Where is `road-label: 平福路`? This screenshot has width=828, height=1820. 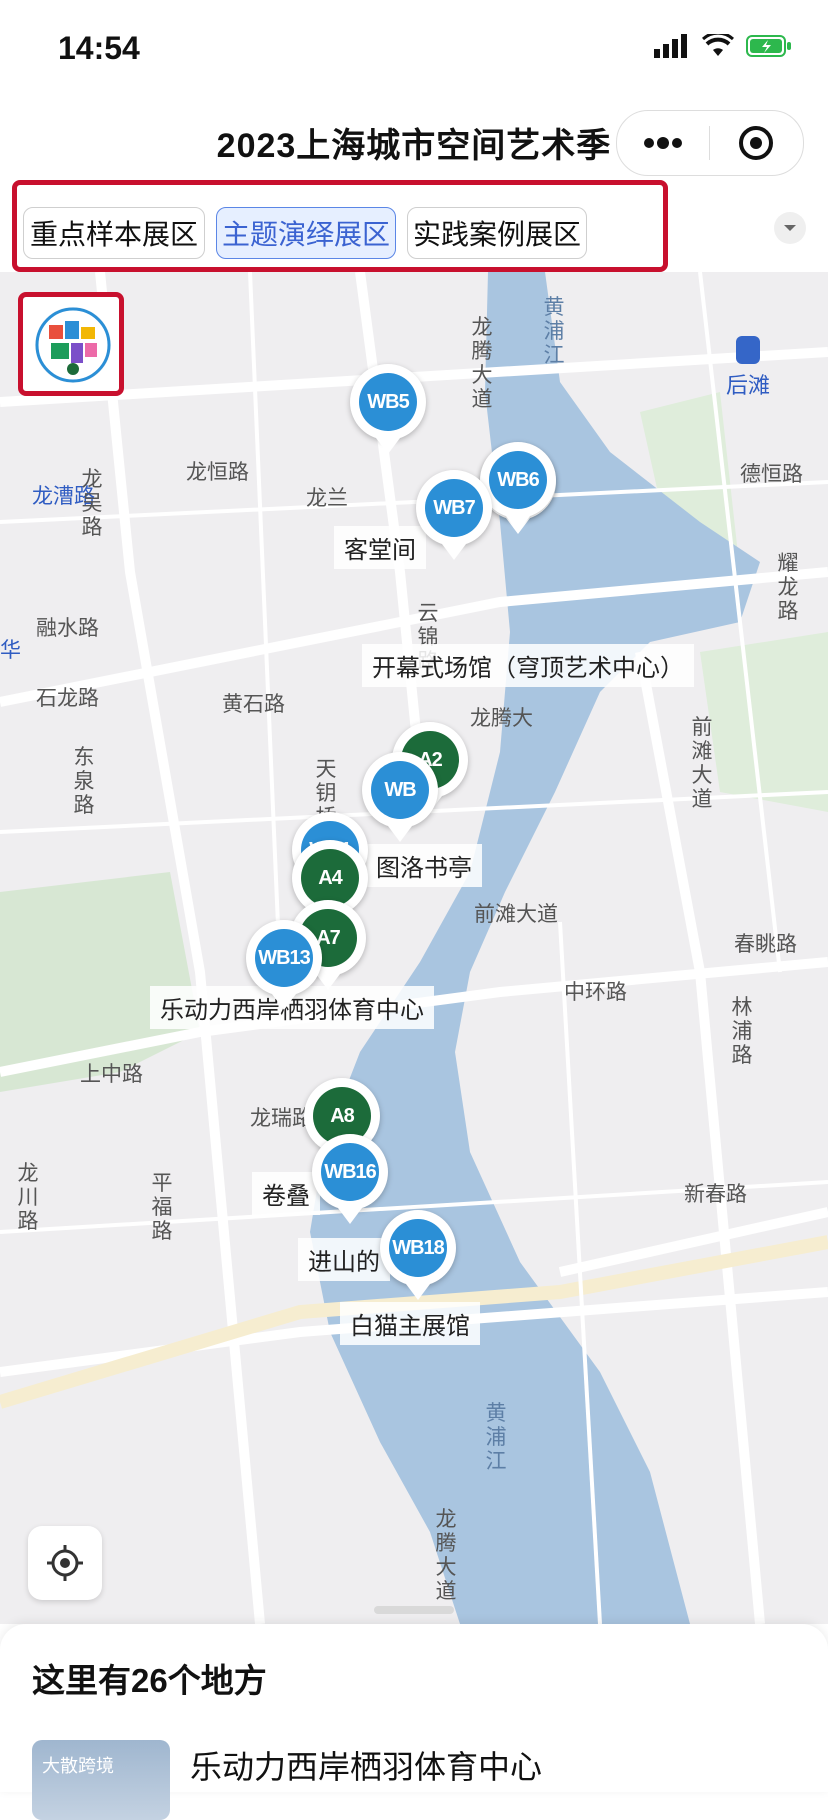 road-label: 平福路 is located at coordinates (162, 1207).